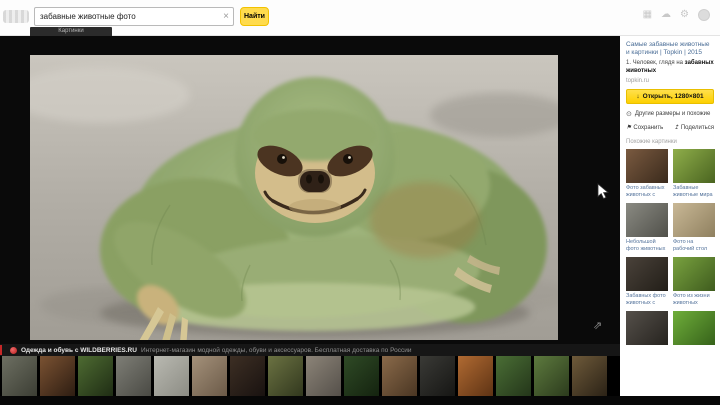 The height and width of the screenshot is (405, 720). Describe the element at coordinates (647, 299) in the screenshot. I see `similar-image-caption: Забавных фото животных с` at that location.